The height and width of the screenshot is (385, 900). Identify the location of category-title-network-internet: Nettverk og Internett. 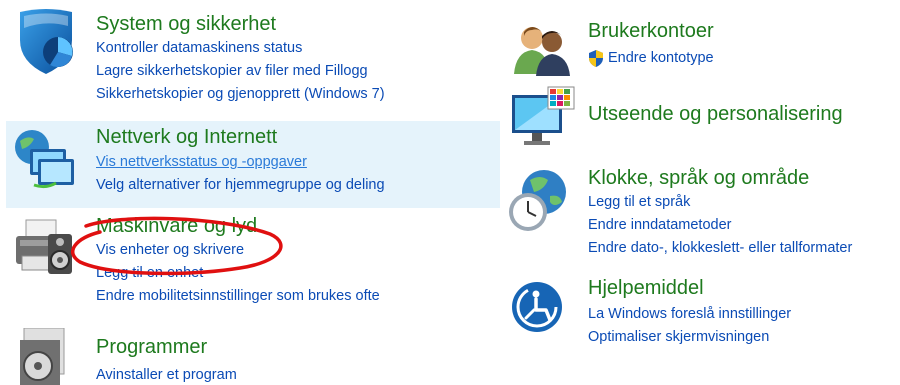
(186, 137).